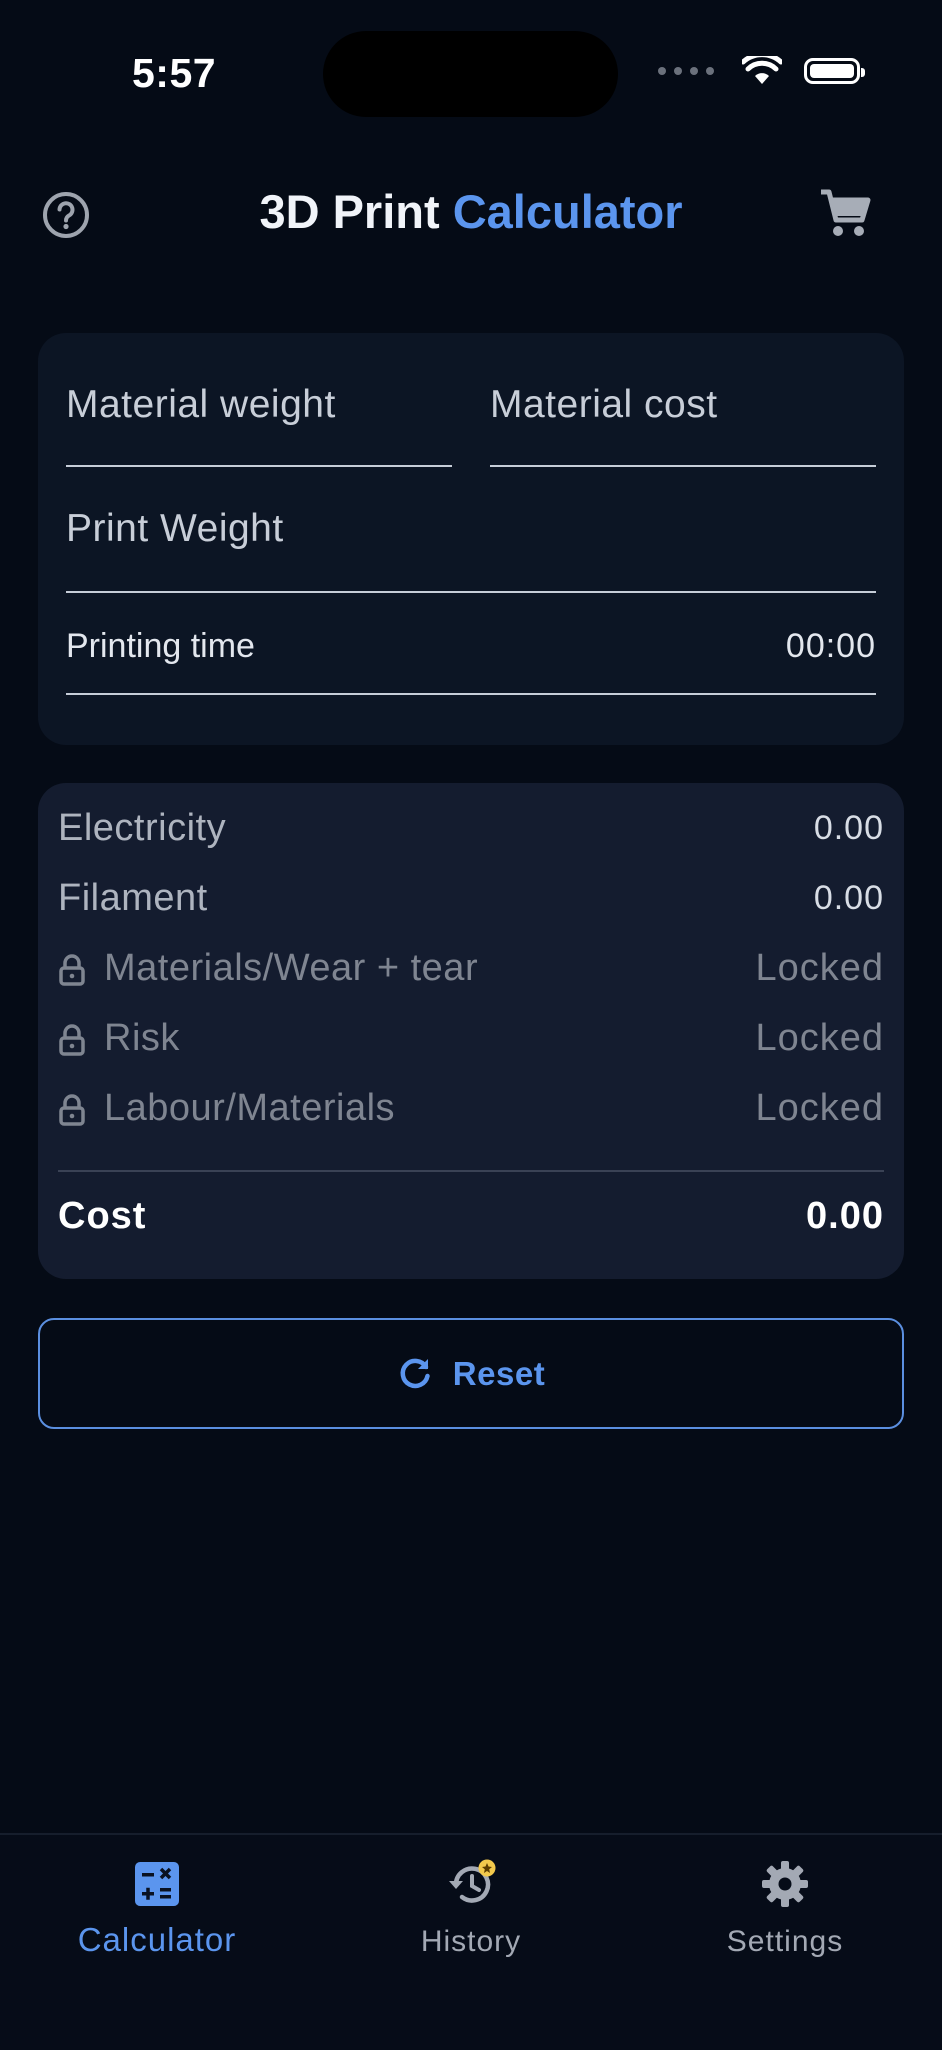 The width and height of the screenshot is (942, 2050). I want to click on divider, so click(471, 1171).